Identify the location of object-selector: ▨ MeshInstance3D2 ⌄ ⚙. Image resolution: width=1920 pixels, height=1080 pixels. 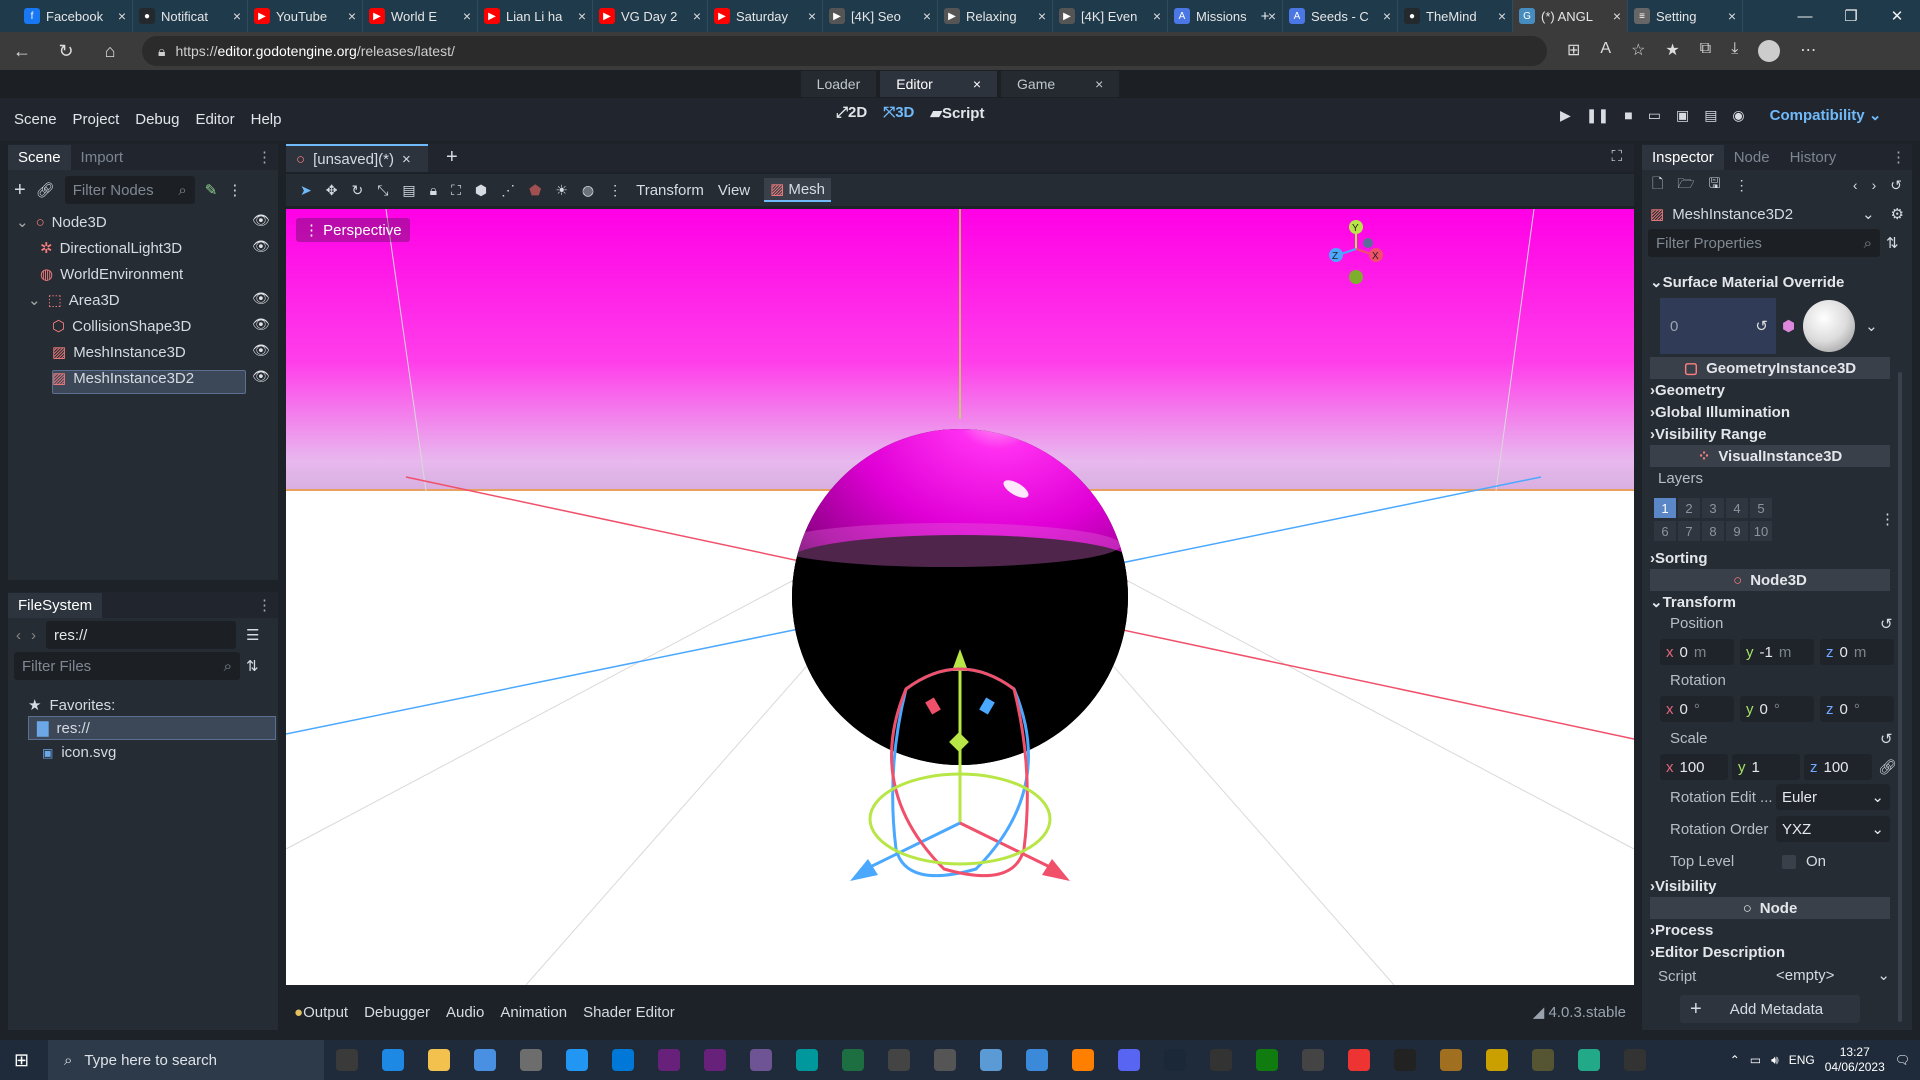
(1777, 214).